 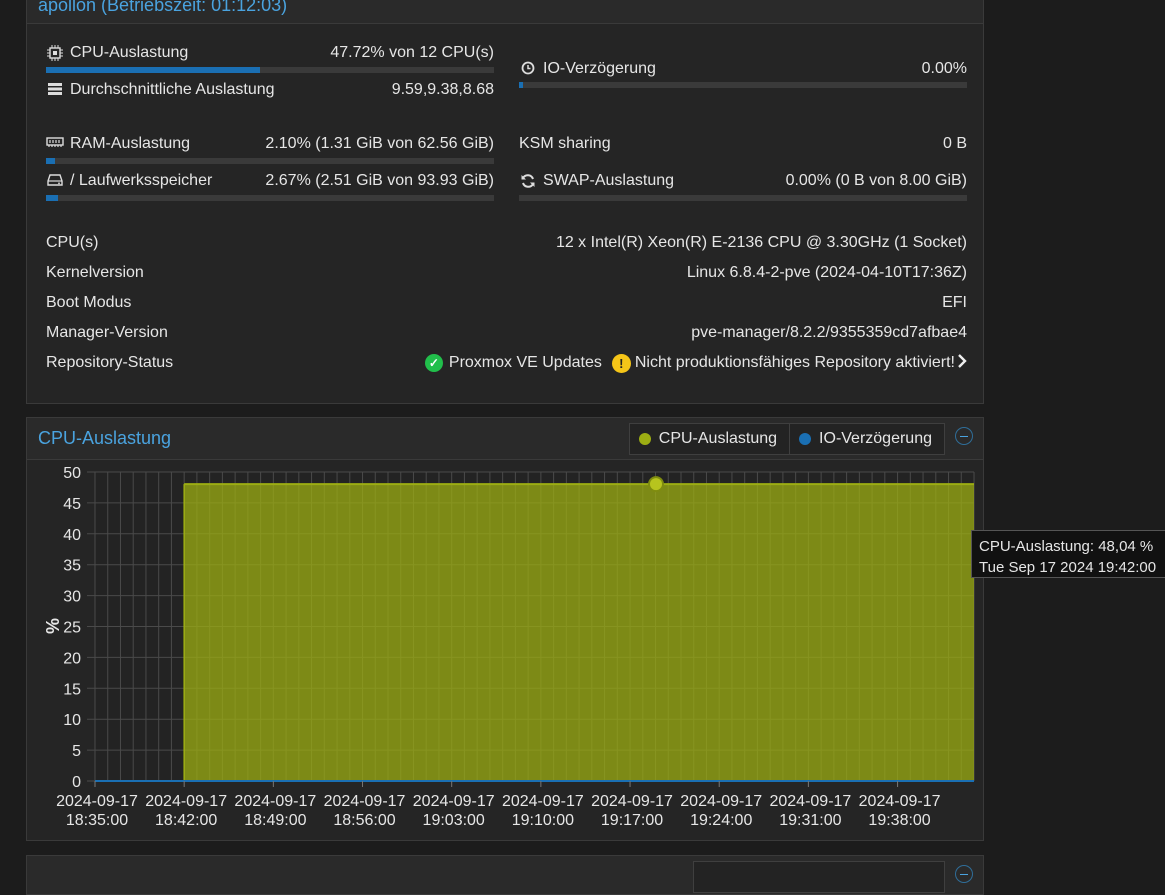 What do you see at coordinates (829, 332) in the screenshot?
I see `info-value: pve-manager/8.2.2/9355359cd7afbae4` at bounding box center [829, 332].